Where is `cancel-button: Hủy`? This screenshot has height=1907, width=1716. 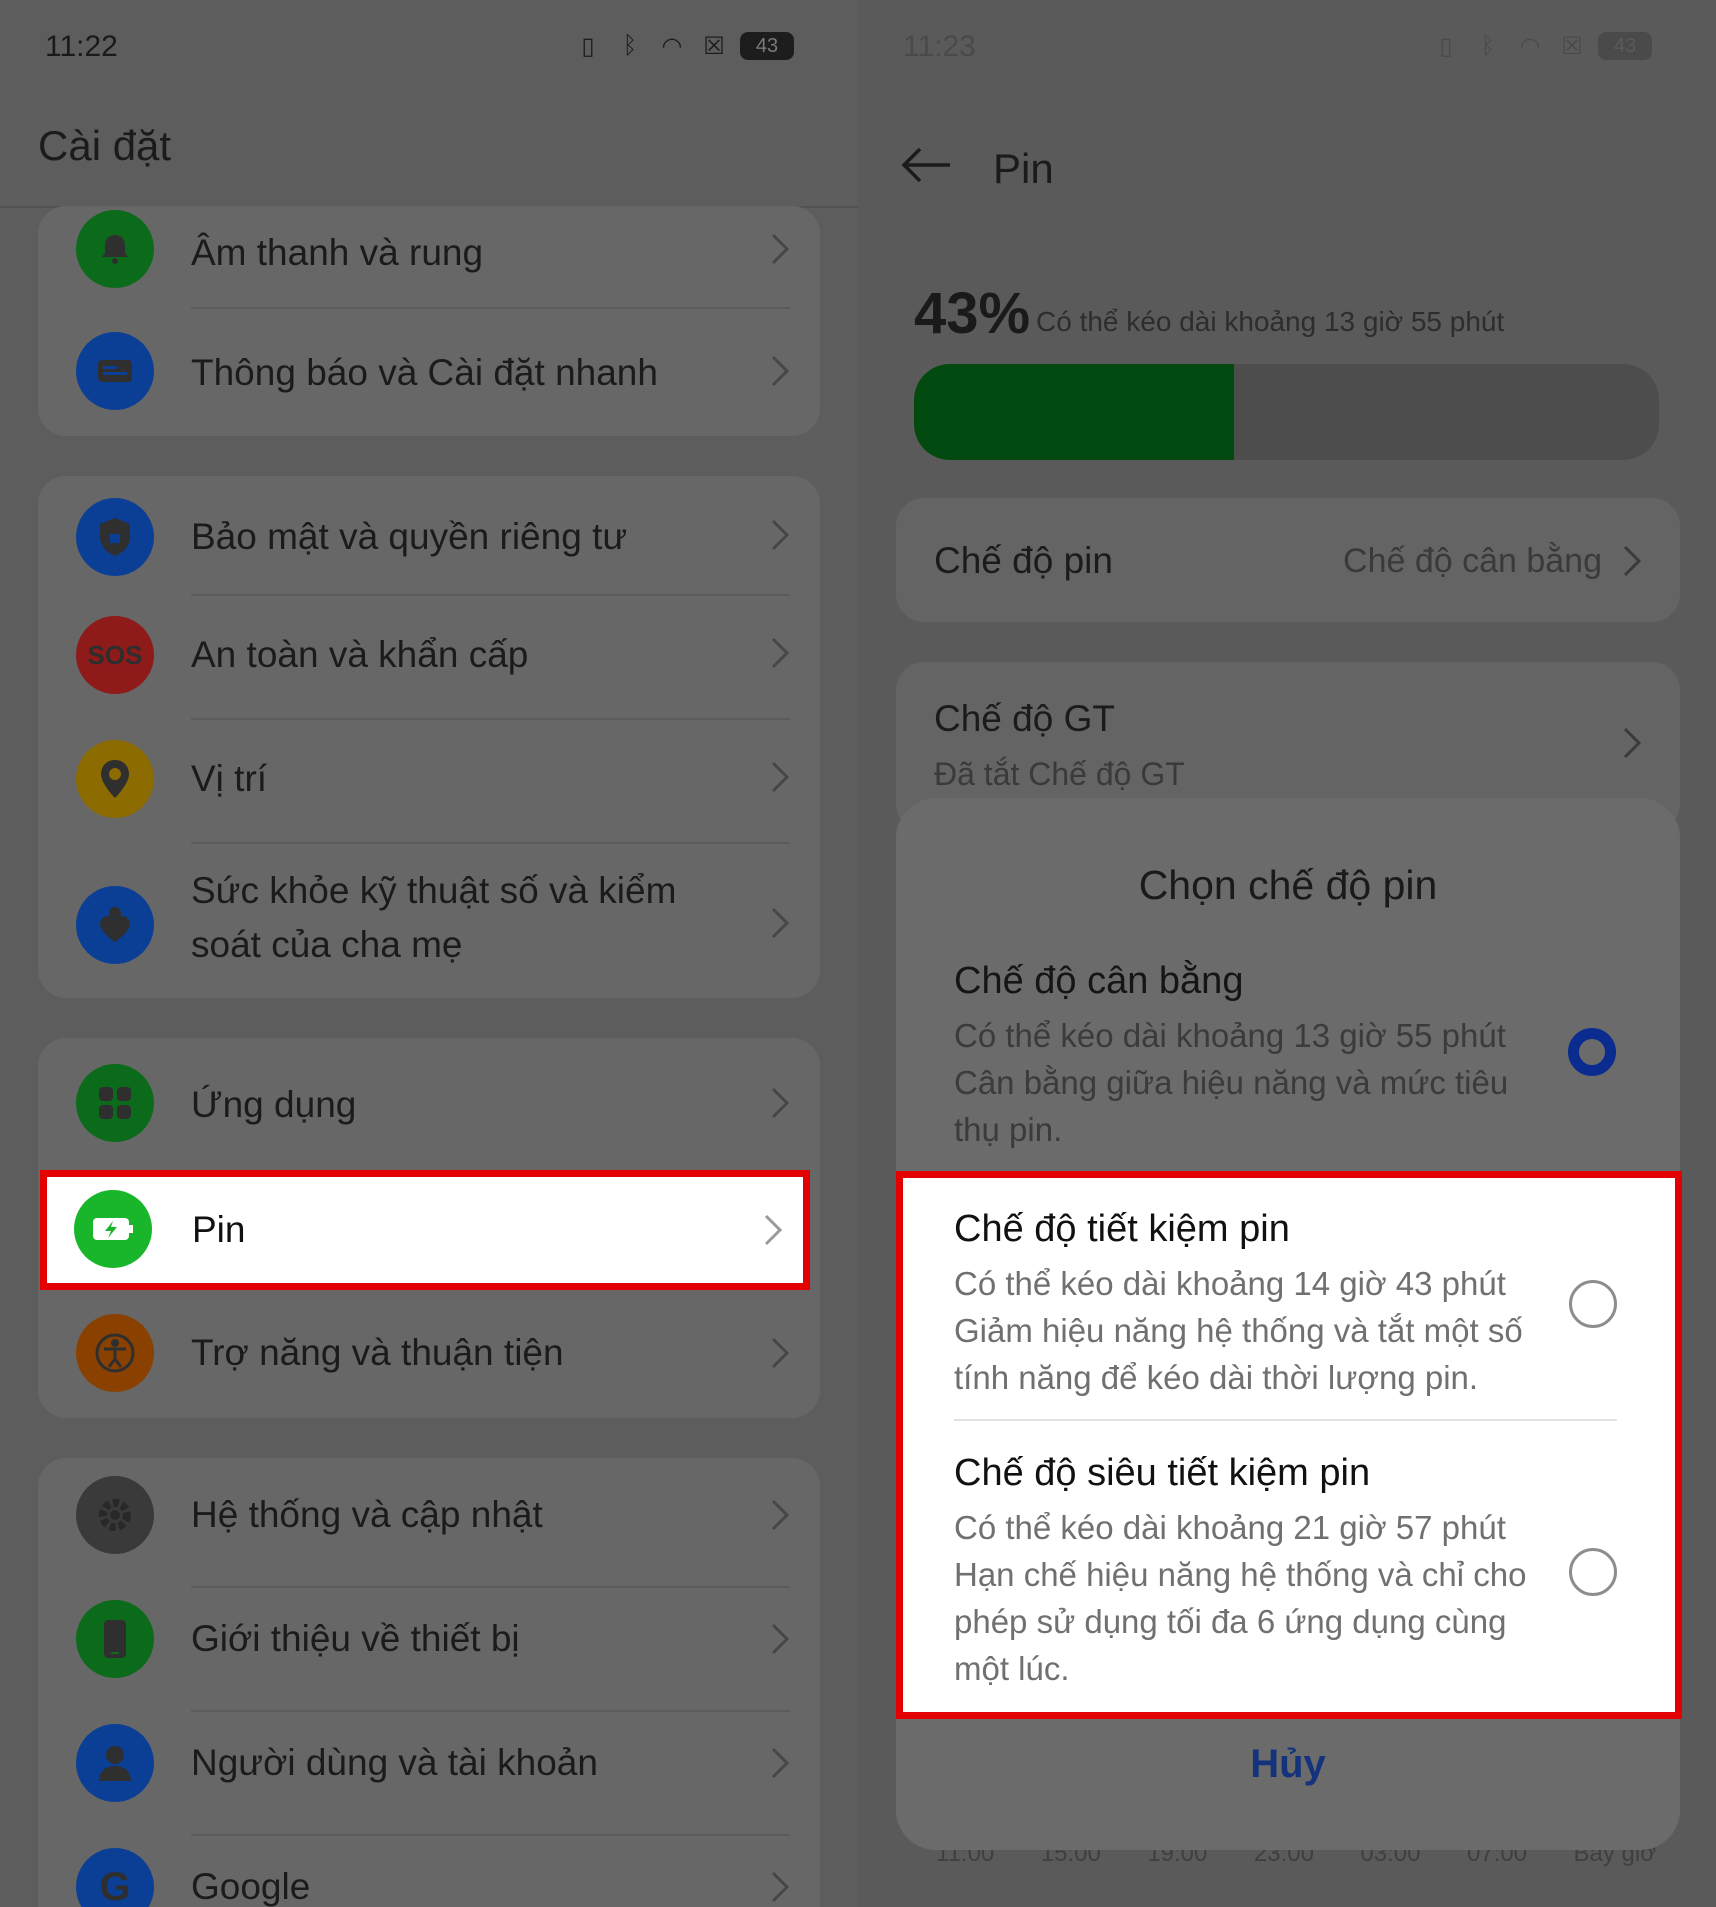 cancel-button: Hủy is located at coordinates (1288, 1764).